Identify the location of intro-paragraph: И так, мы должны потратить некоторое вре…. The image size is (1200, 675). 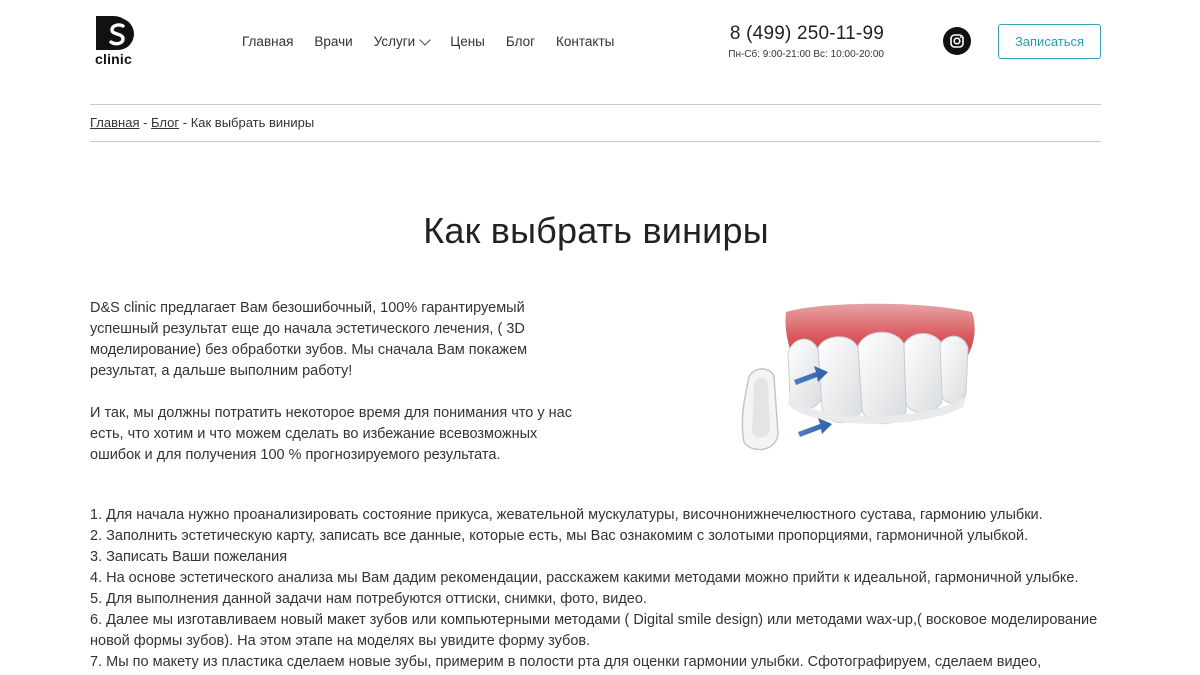
(331, 434).